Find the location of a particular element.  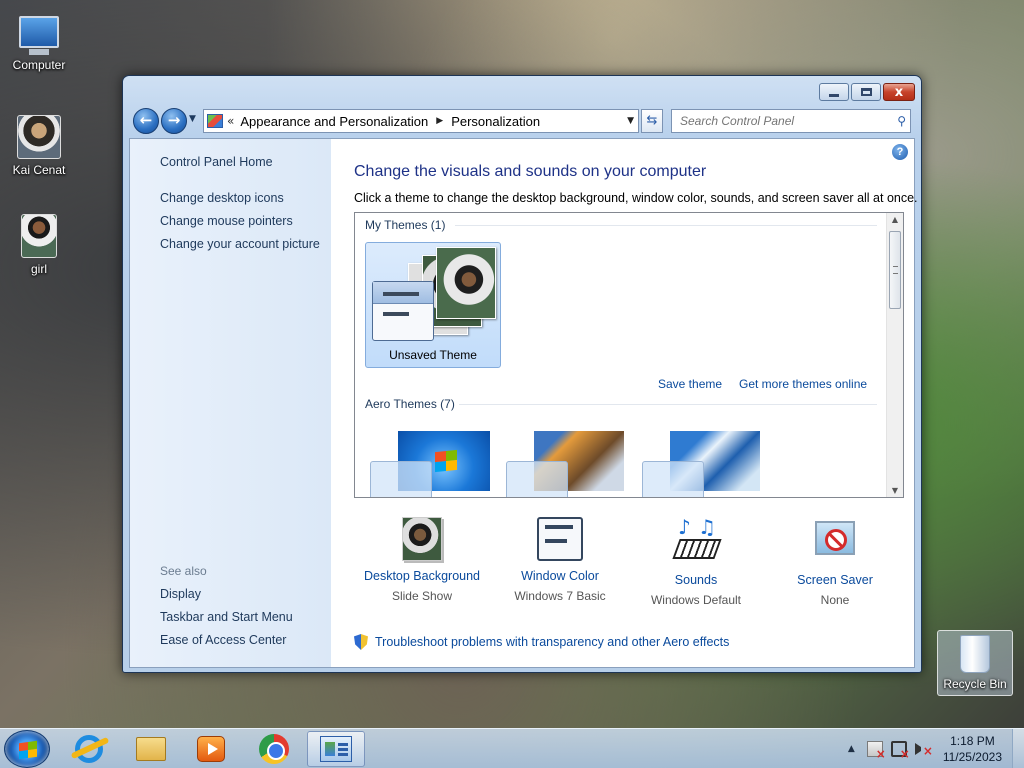

scroll-up-icon: ▲ is located at coordinates (895, 219).